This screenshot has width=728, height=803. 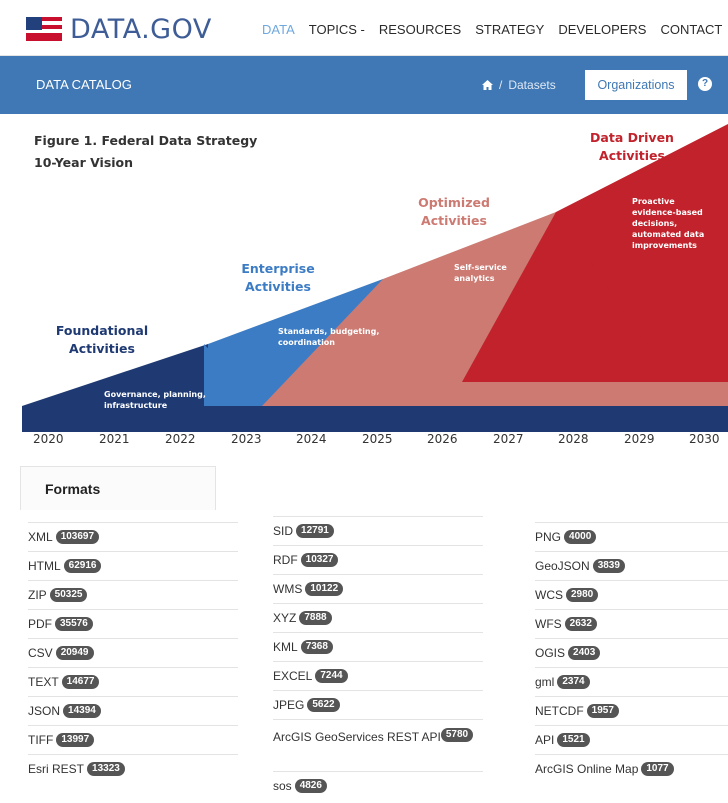 What do you see at coordinates (75, 740) in the screenshot?
I see `count-badge: 13997` at bounding box center [75, 740].